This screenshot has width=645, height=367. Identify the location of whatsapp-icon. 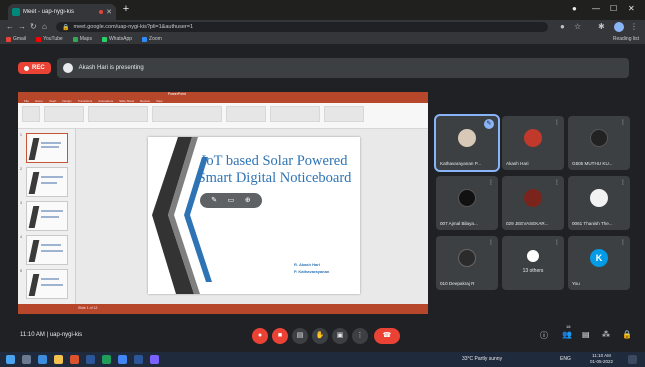
(104, 39).